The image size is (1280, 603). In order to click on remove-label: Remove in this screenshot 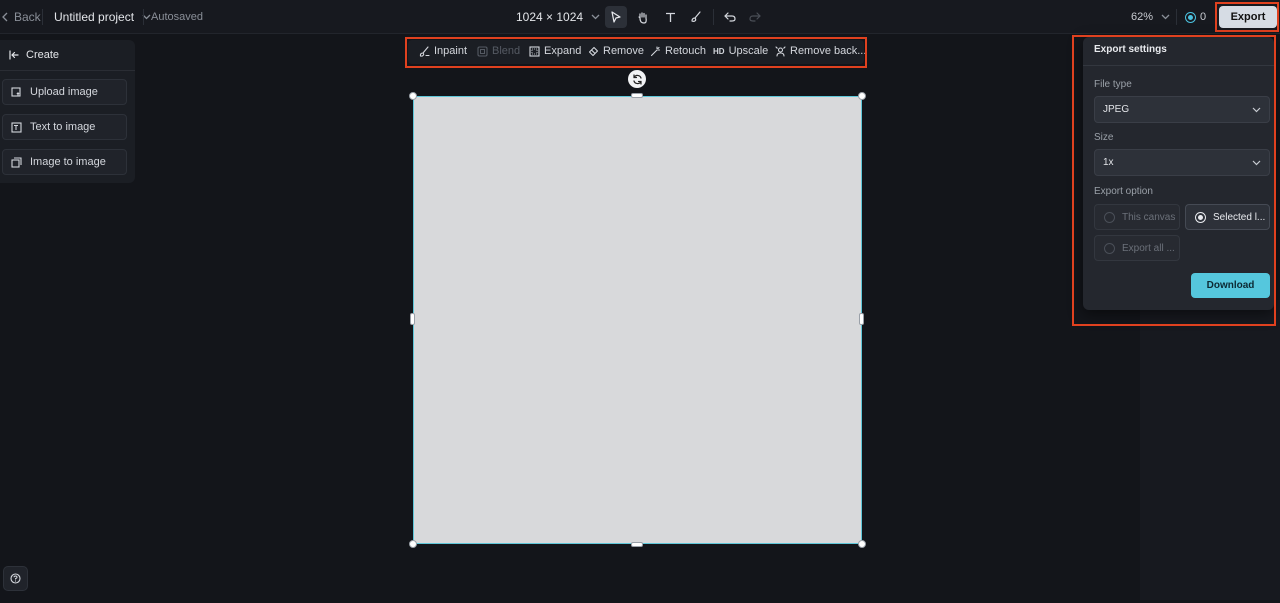, I will do `click(623, 51)`.